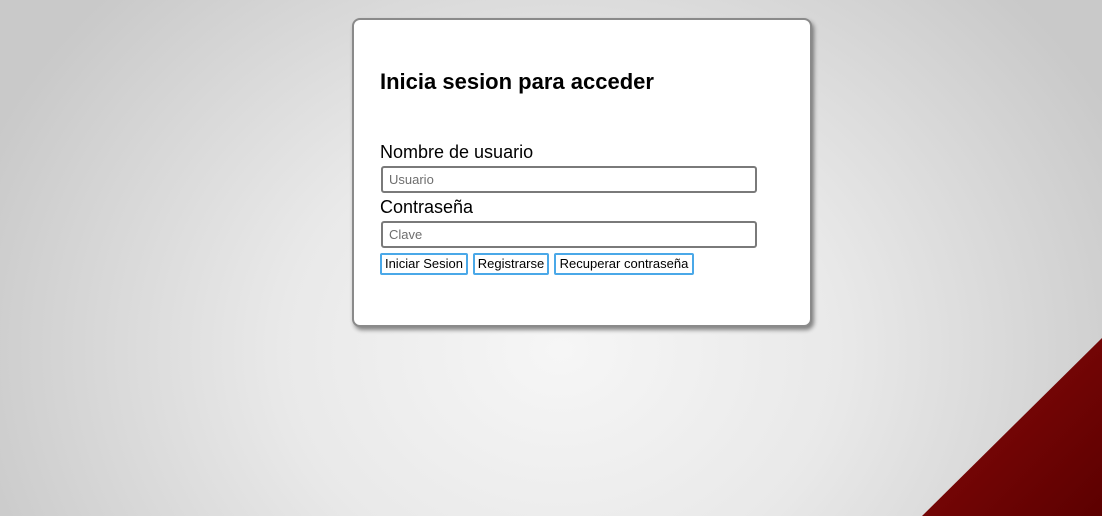 The height and width of the screenshot is (516, 1102). What do you see at coordinates (427, 207) in the screenshot?
I see `password-label: Contraseña` at bounding box center [427, 207].